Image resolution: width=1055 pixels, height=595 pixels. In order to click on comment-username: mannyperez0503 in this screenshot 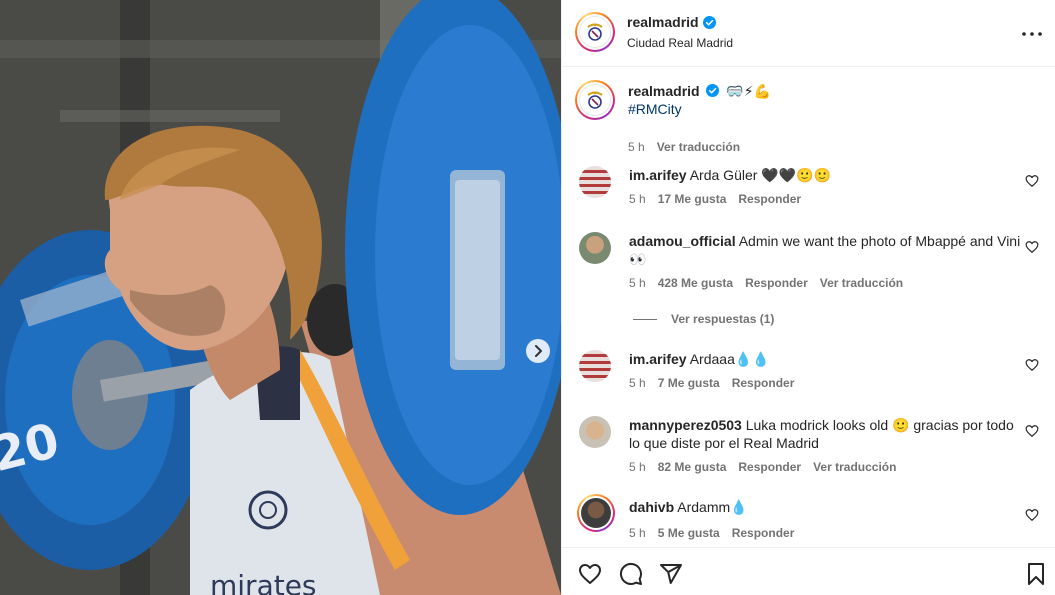, I will do `click(685, 425)`.